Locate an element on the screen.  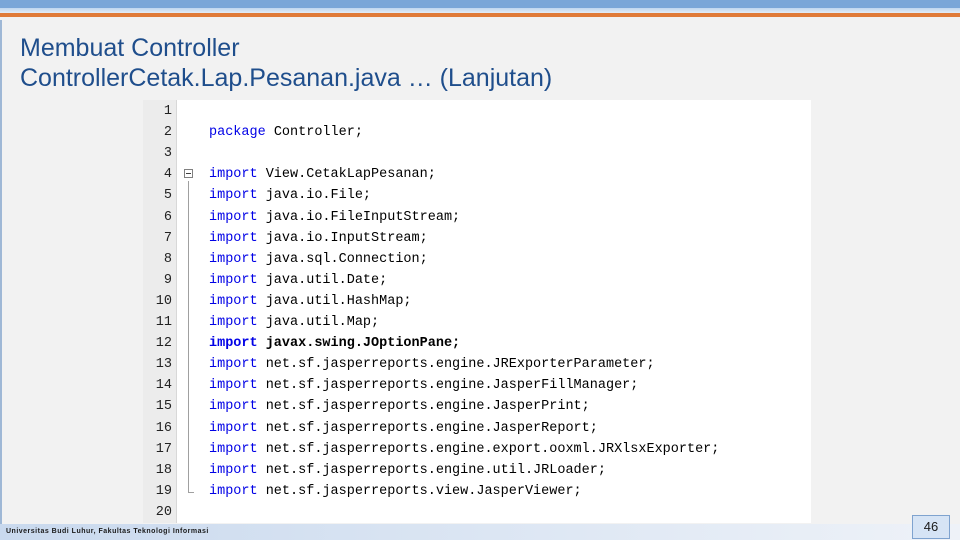
code-statement: View.CetakLapPesanan; is located at coordinates (346, 175).